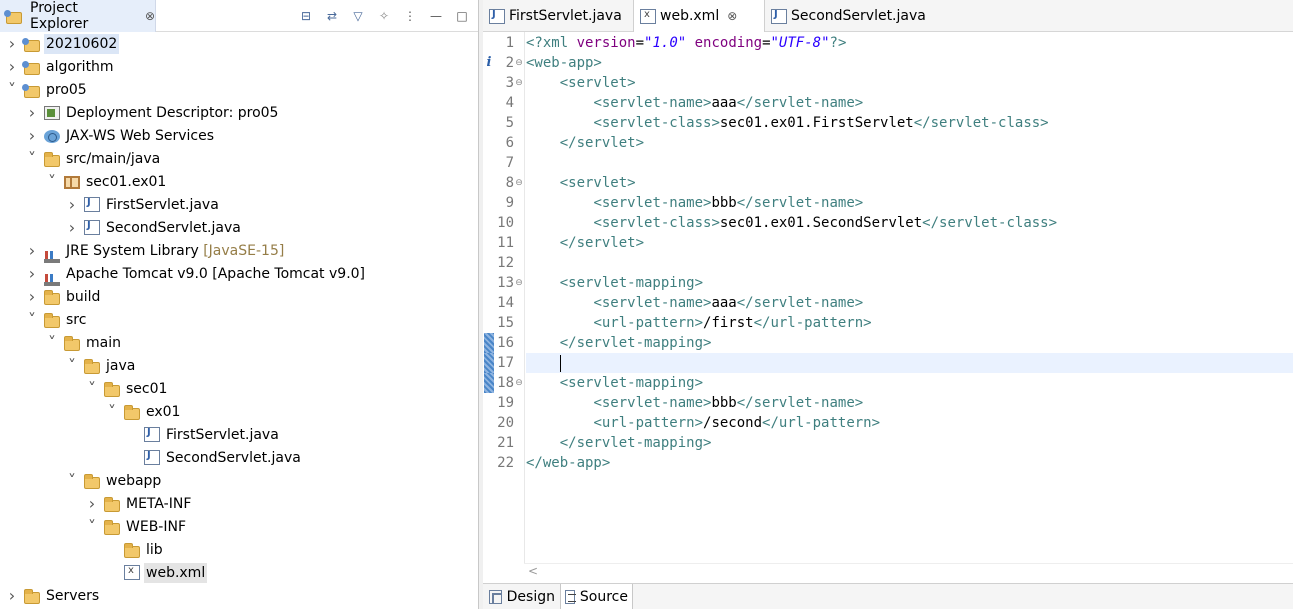  Describe the element at coordinates (564, 63) in the screenshot. I see `code-line: <web-app>` at that location.